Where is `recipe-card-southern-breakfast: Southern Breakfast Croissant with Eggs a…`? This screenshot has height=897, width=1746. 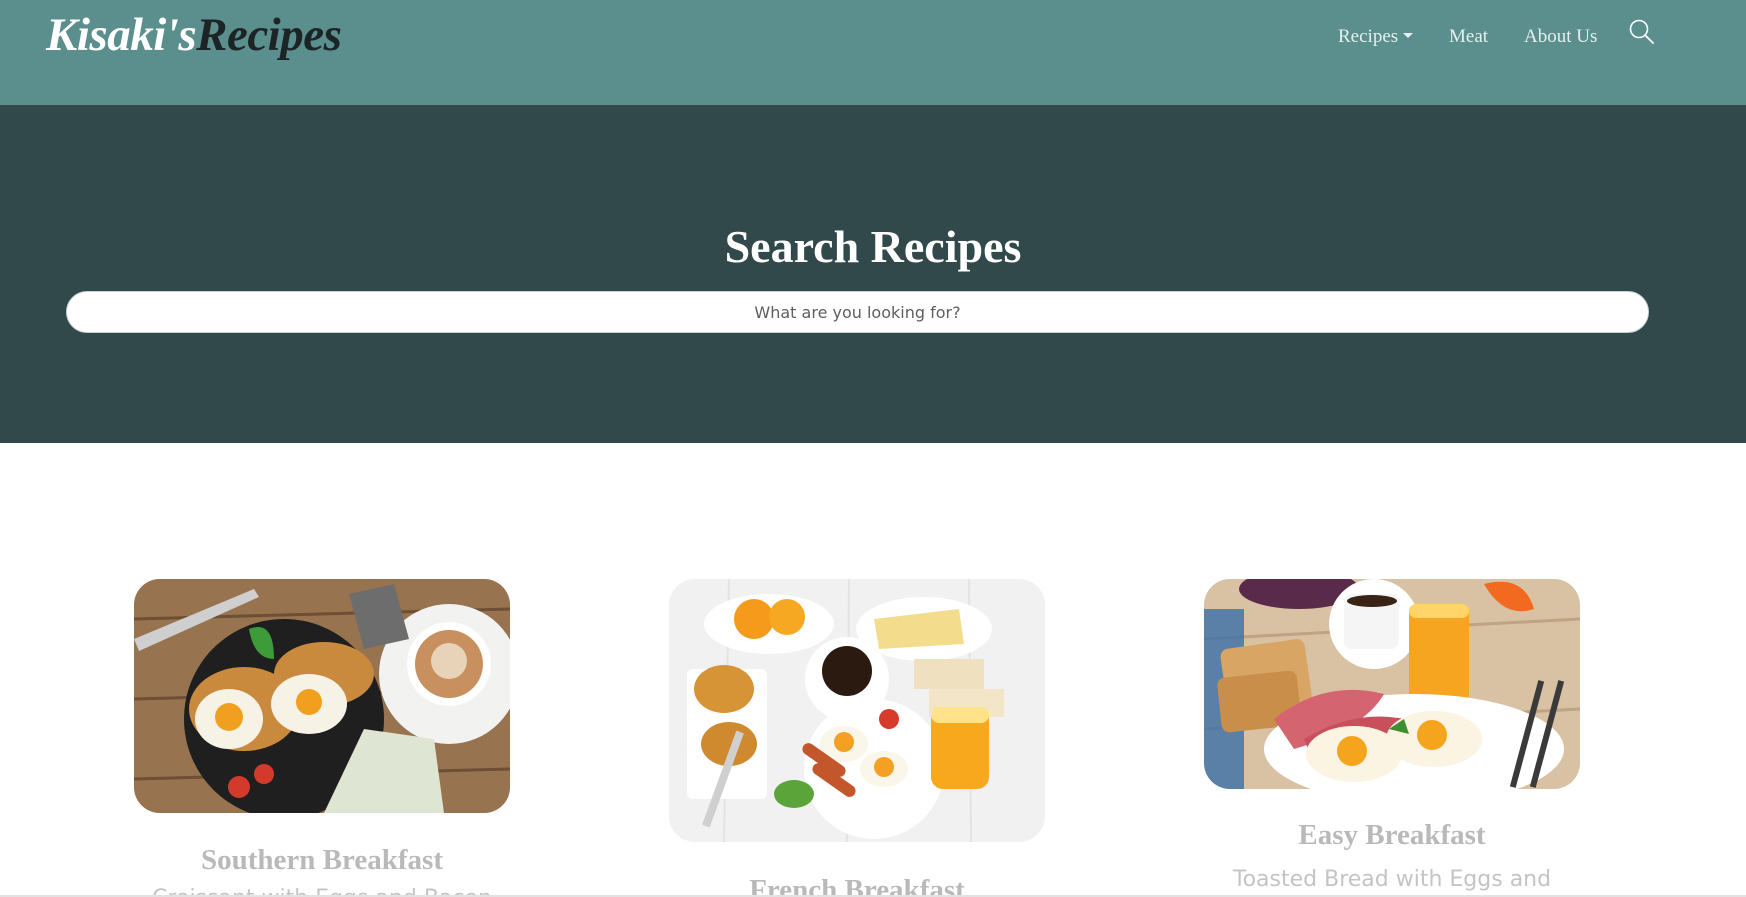 recipe-card-southern-breakfast: Southern Breakfast Croissant with Eggs a… is located at coordinates (322, 738).